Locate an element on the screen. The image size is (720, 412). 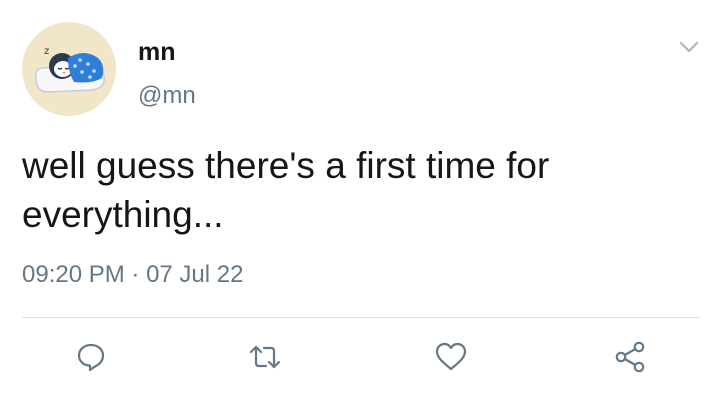
sleeping-penguin-avatar-icon: z is located at coordinates (69, 69).